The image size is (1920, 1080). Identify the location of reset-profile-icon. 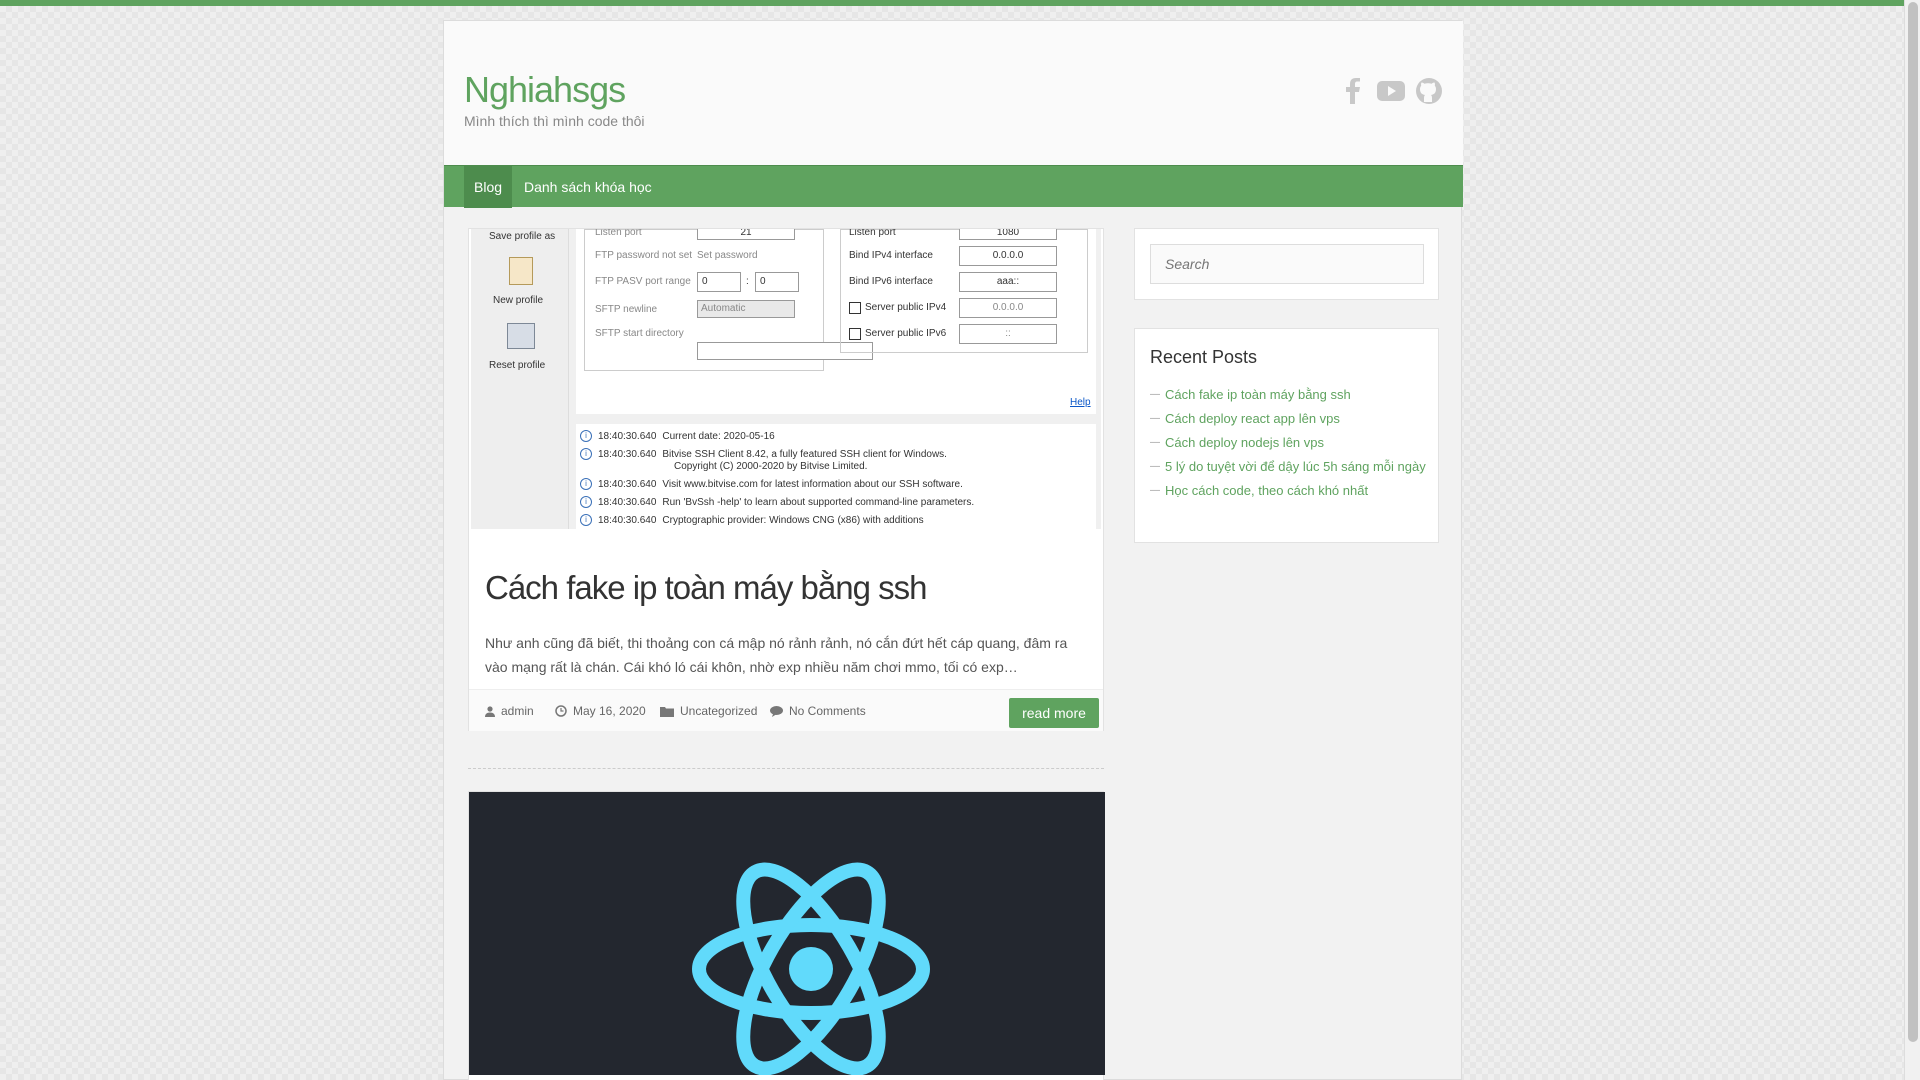
(521, 336).